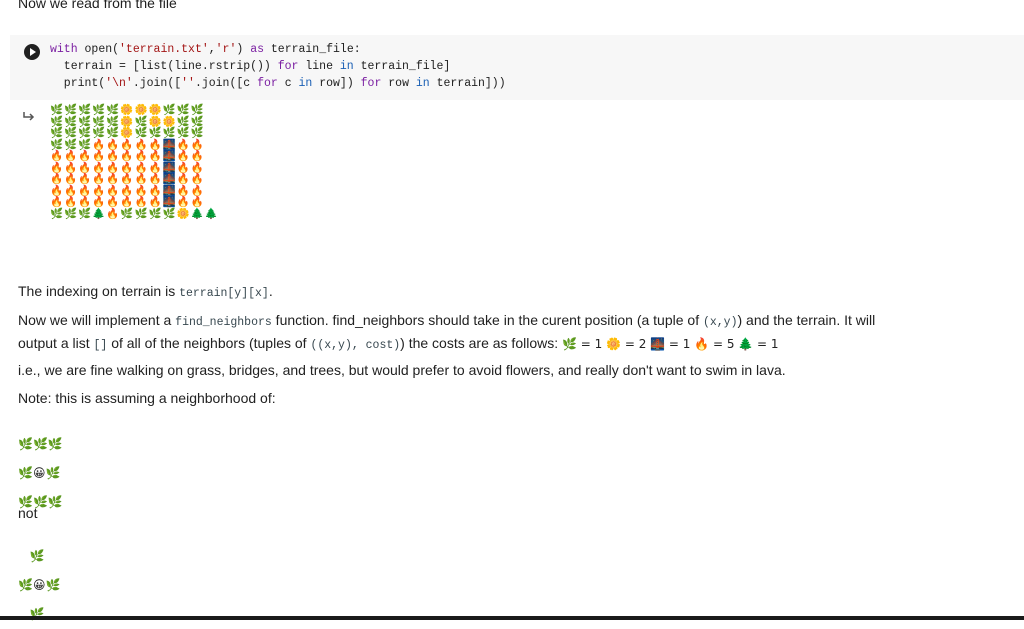 This screenshot has width=1024, height=629. I want to click on code-token: terrain])), so click(467, 83).